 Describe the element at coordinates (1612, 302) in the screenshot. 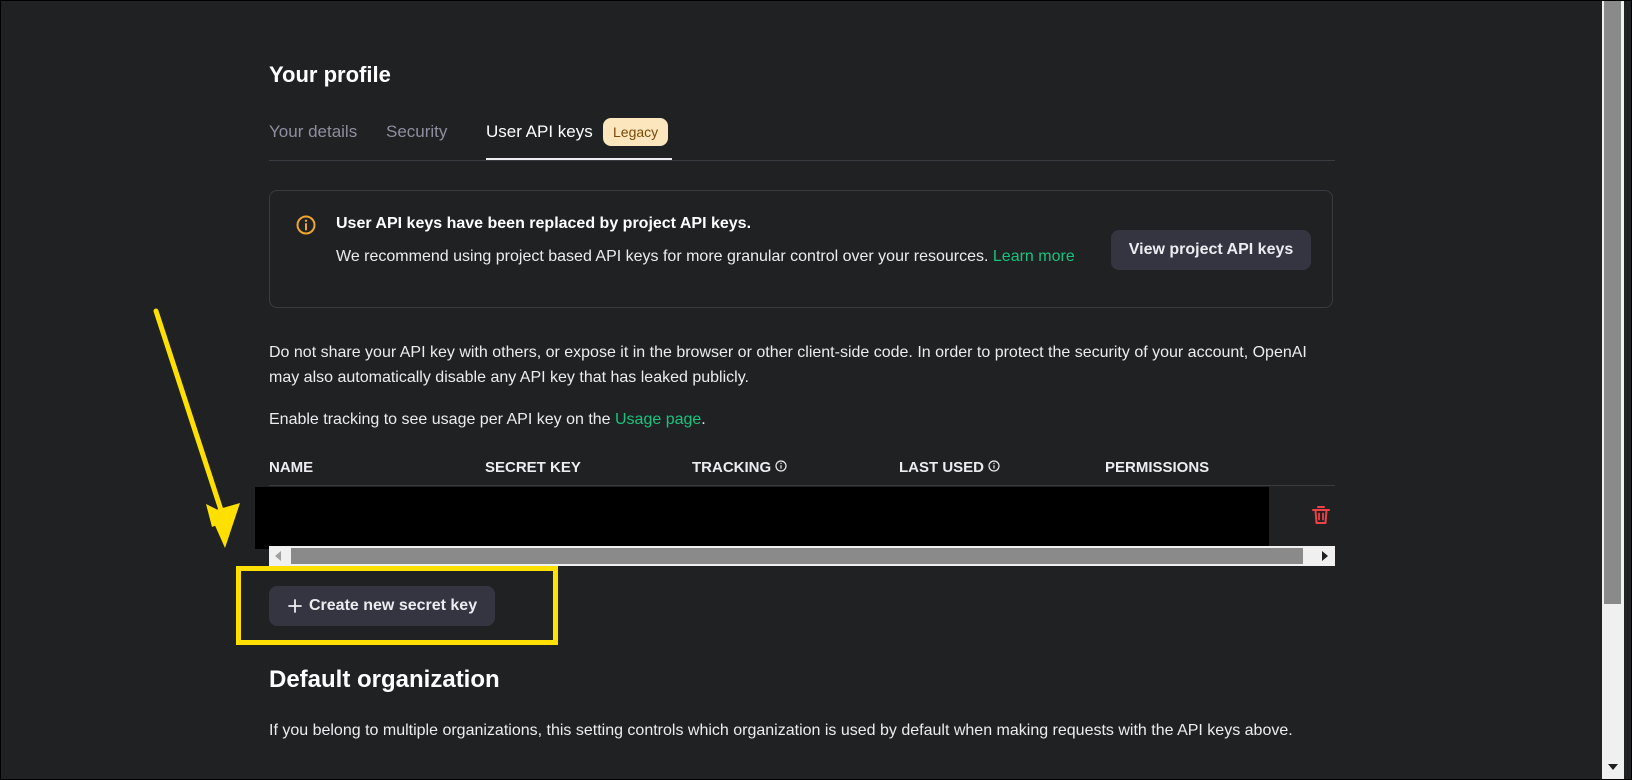

I see `vertical-scroll-thumb` at that location.